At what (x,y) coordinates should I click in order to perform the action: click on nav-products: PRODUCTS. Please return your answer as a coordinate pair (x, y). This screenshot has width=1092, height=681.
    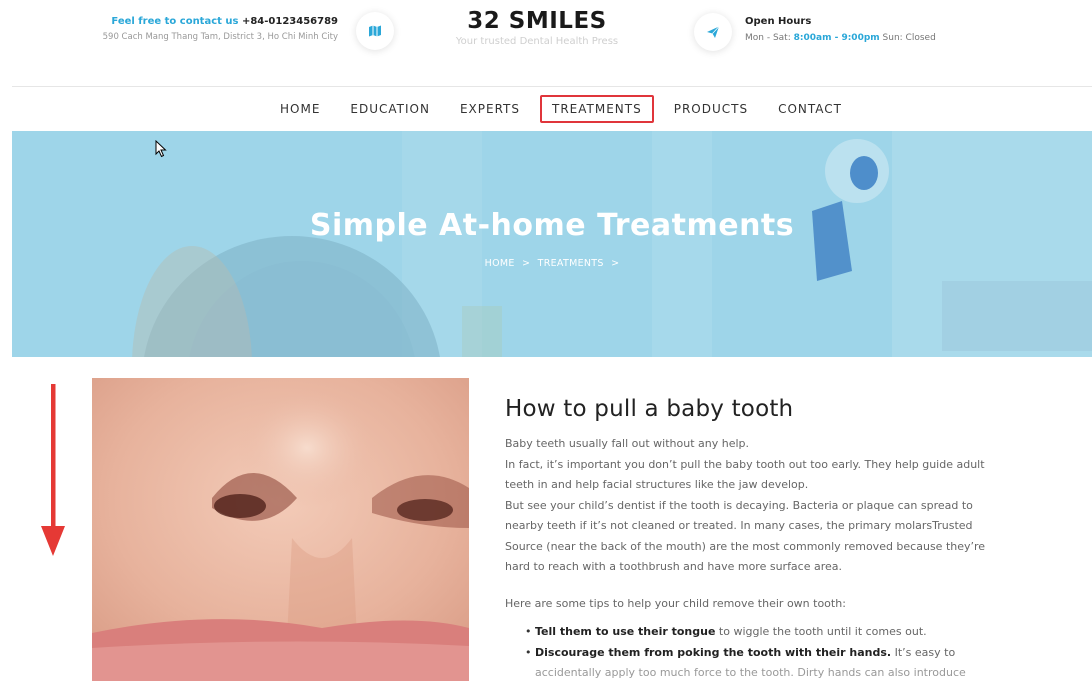
    Looking at the image, I should click on (711, 109).